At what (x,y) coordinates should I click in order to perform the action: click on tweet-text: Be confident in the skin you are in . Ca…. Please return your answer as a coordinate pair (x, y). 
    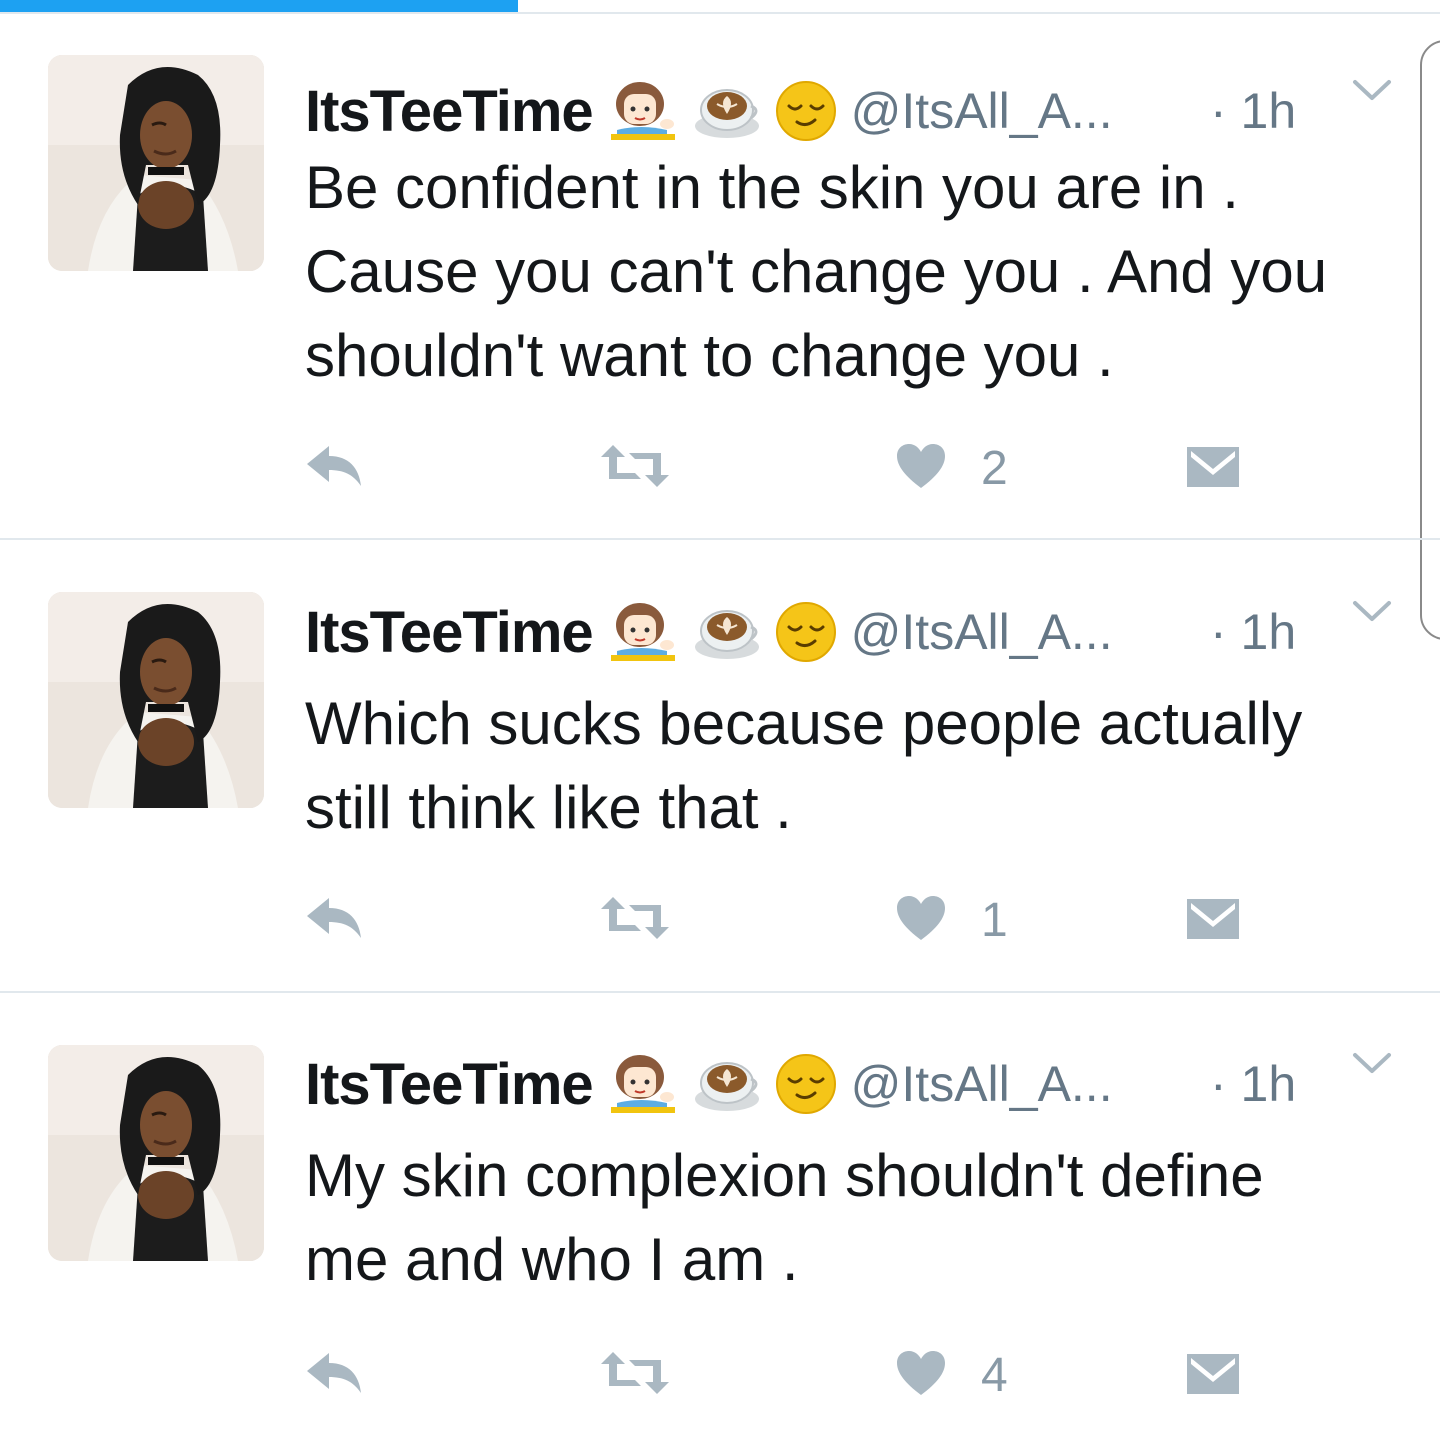
    Looking at the image, I should click on (855, 272).